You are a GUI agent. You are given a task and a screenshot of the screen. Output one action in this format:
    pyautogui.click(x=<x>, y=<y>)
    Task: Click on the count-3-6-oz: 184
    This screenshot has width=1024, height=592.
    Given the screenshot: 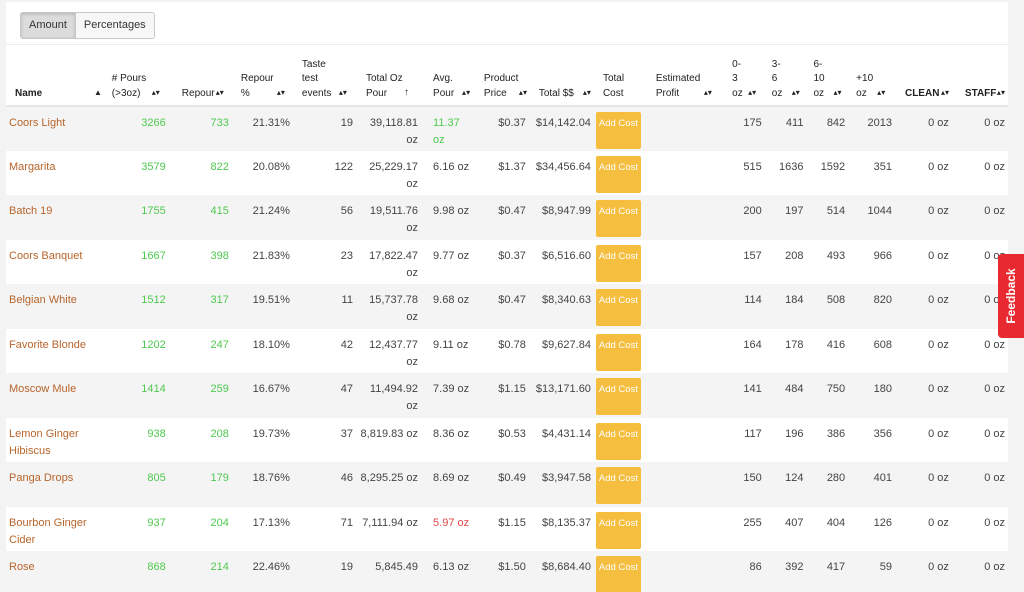 What is the action you would take?
    pyautogui.click(x=784, y=306)
    